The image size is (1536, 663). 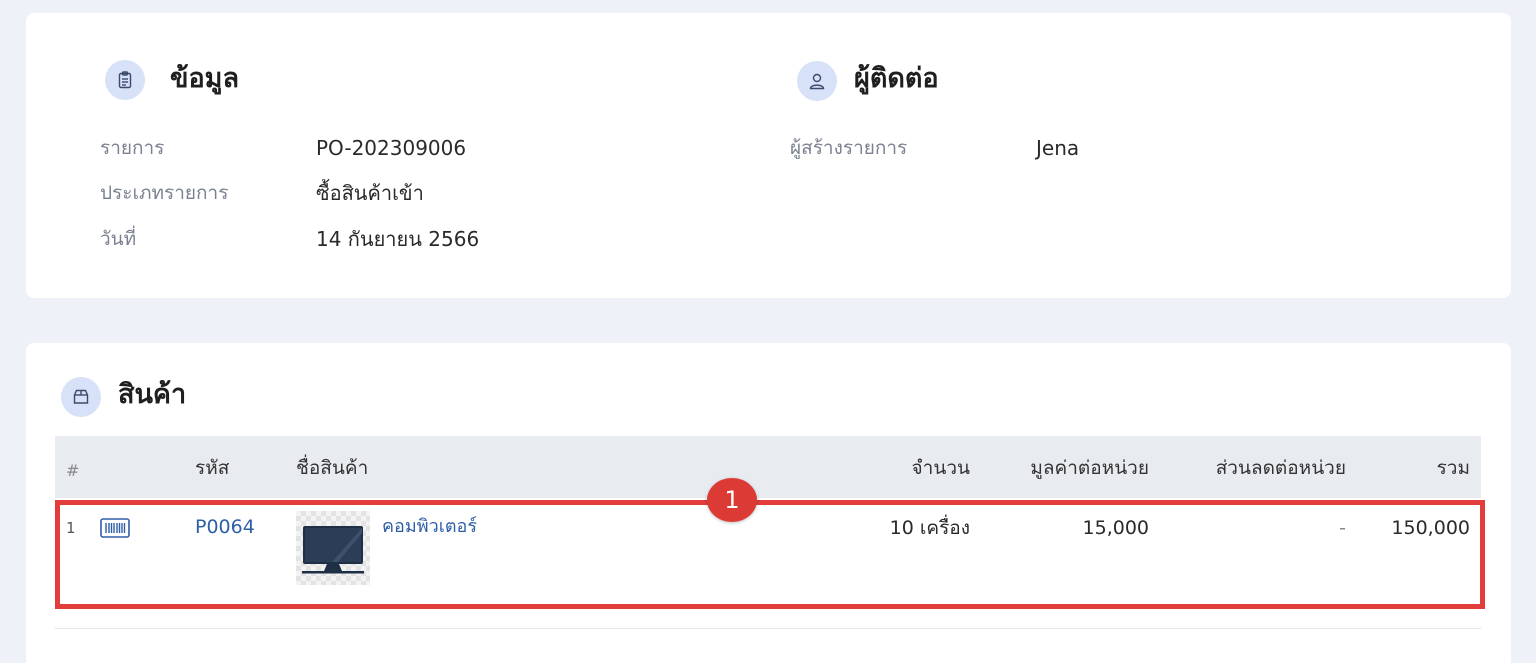 What do you see at coordinates (332, 468) in the screenshot?
I see `col-name: ชื่อสินค้า` at bounding box center [332, 468].